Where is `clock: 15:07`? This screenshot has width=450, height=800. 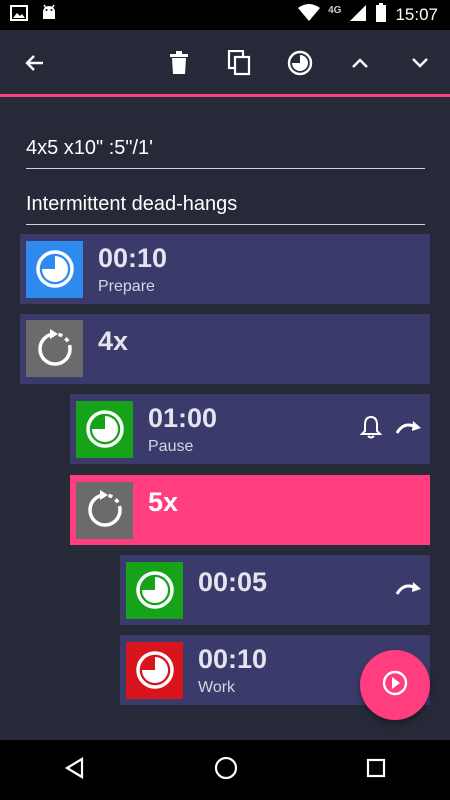
clock: 15:07 is located at coordinates (416, 14).